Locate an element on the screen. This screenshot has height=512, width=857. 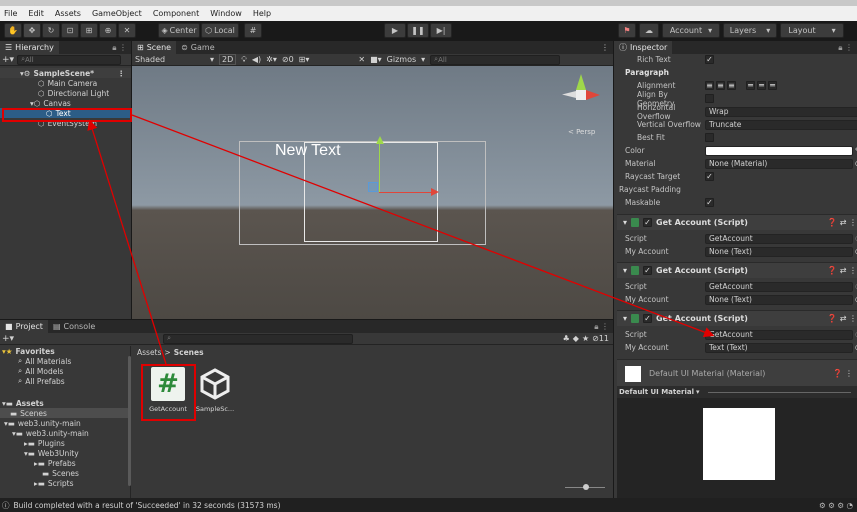
menu-gameobject: GameObject is located at coordinates (117, 13).